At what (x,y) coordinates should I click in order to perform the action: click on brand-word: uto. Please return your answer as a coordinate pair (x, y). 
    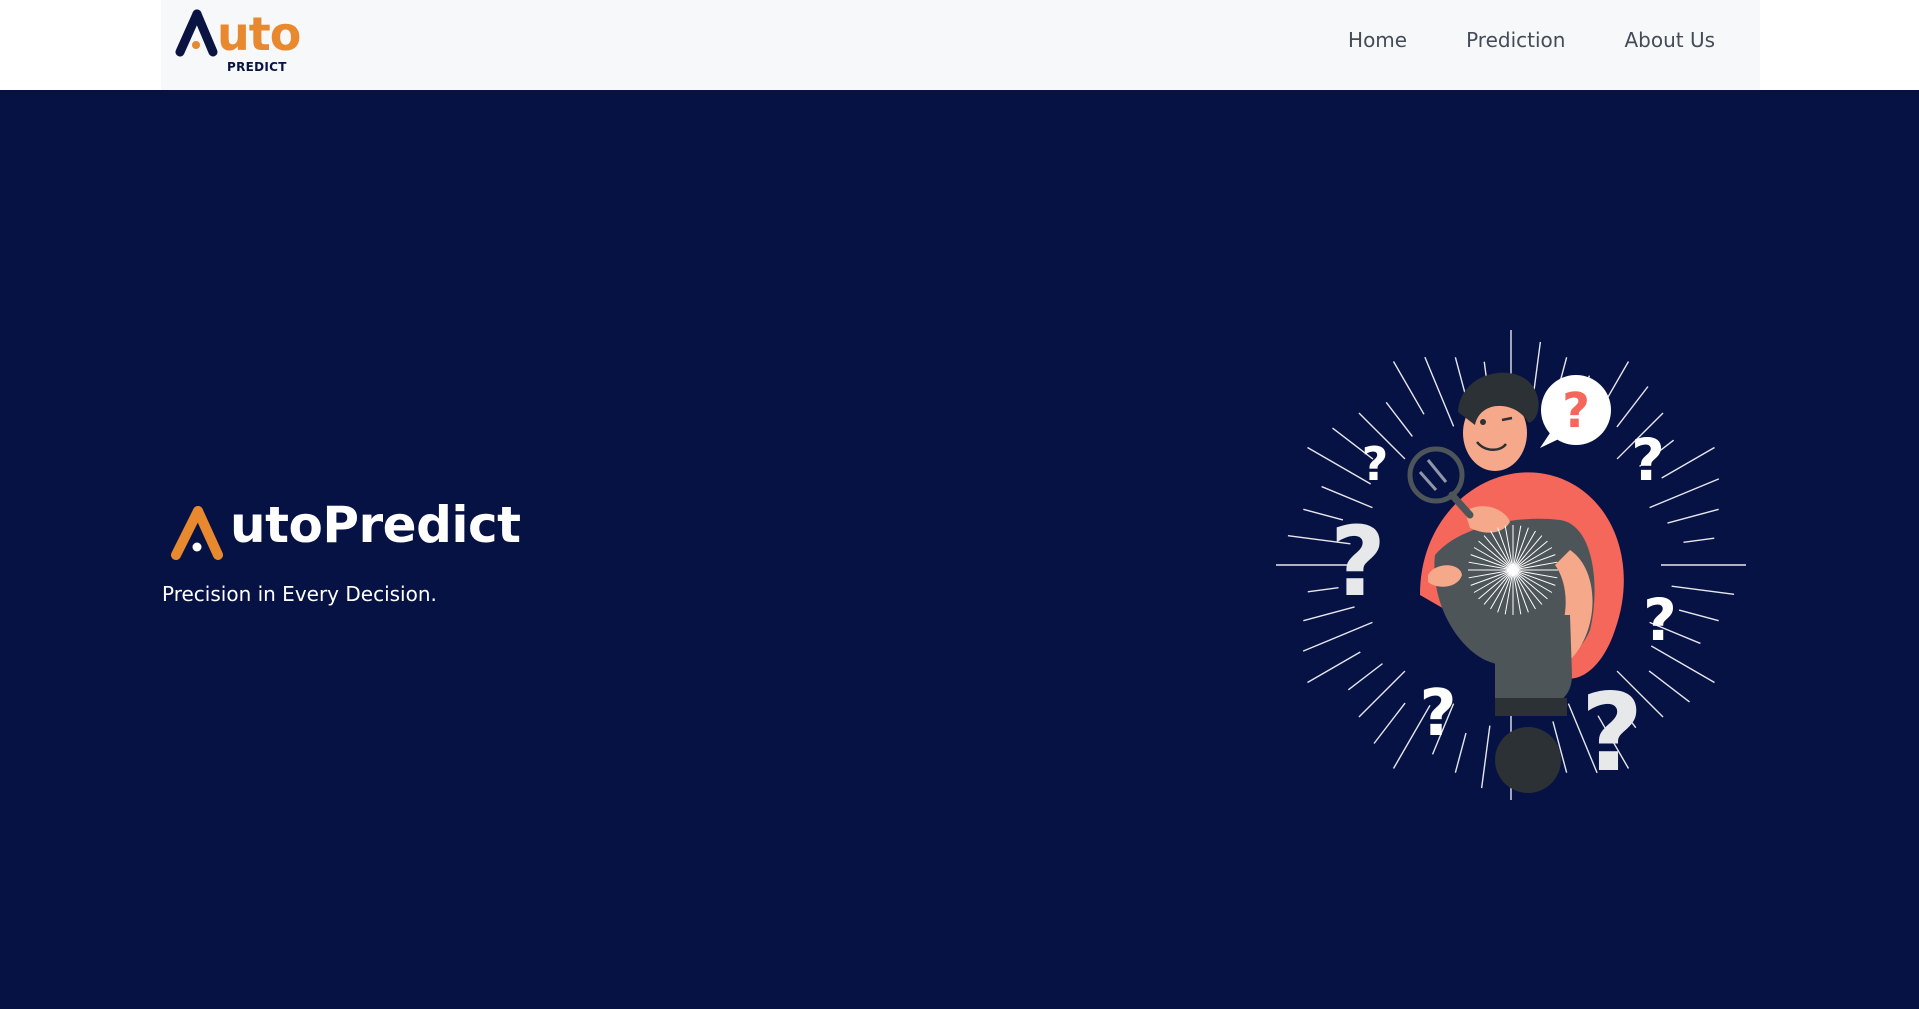
    Looking at the image, I should click on (259, 34).